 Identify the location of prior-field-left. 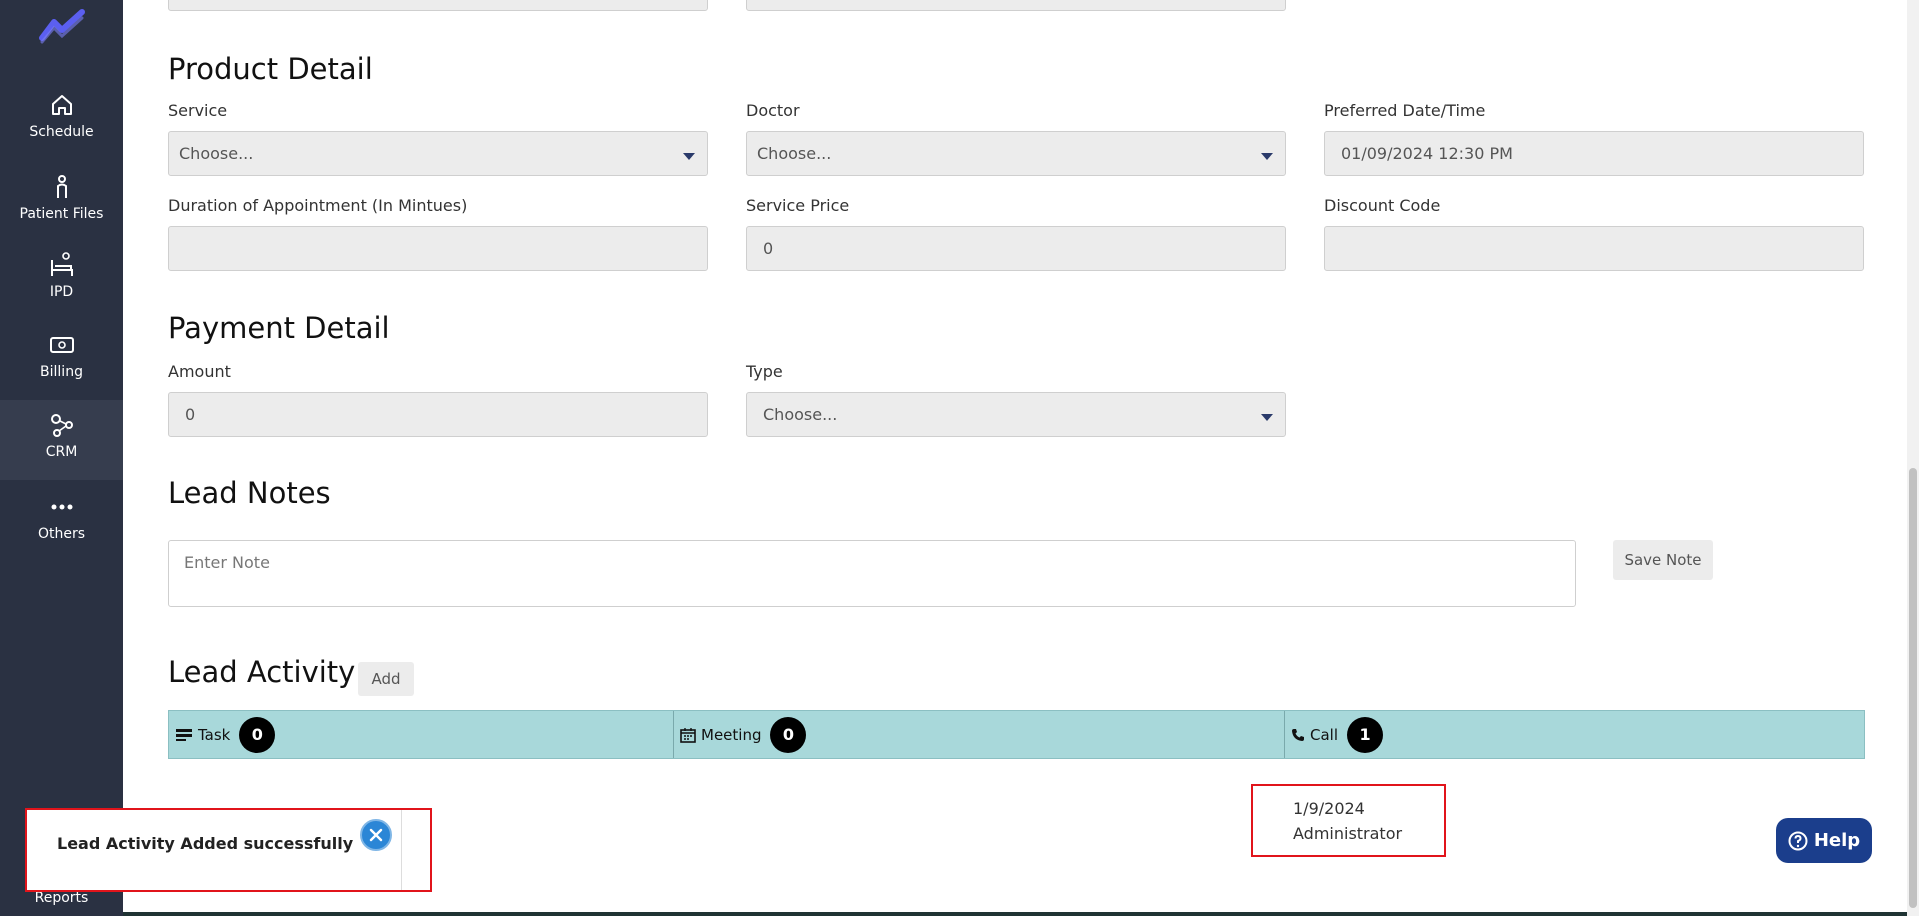
(438, 5).